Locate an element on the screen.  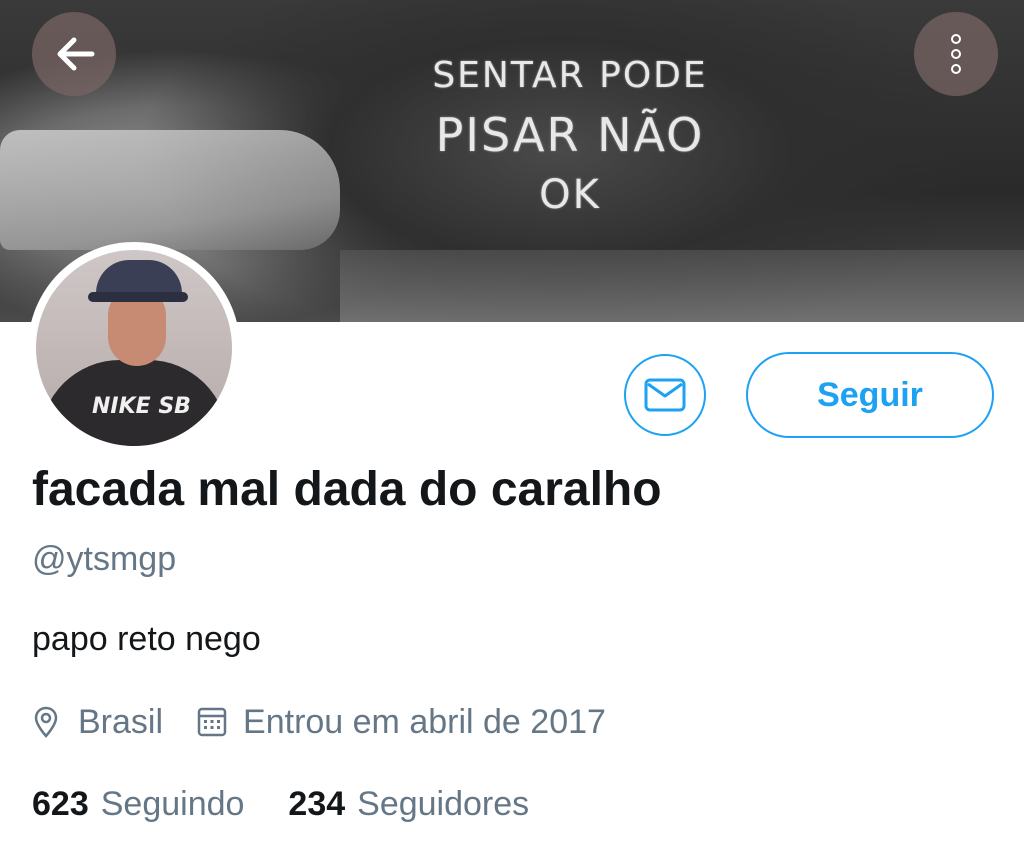
message-button is located at coordinates (665, 395).